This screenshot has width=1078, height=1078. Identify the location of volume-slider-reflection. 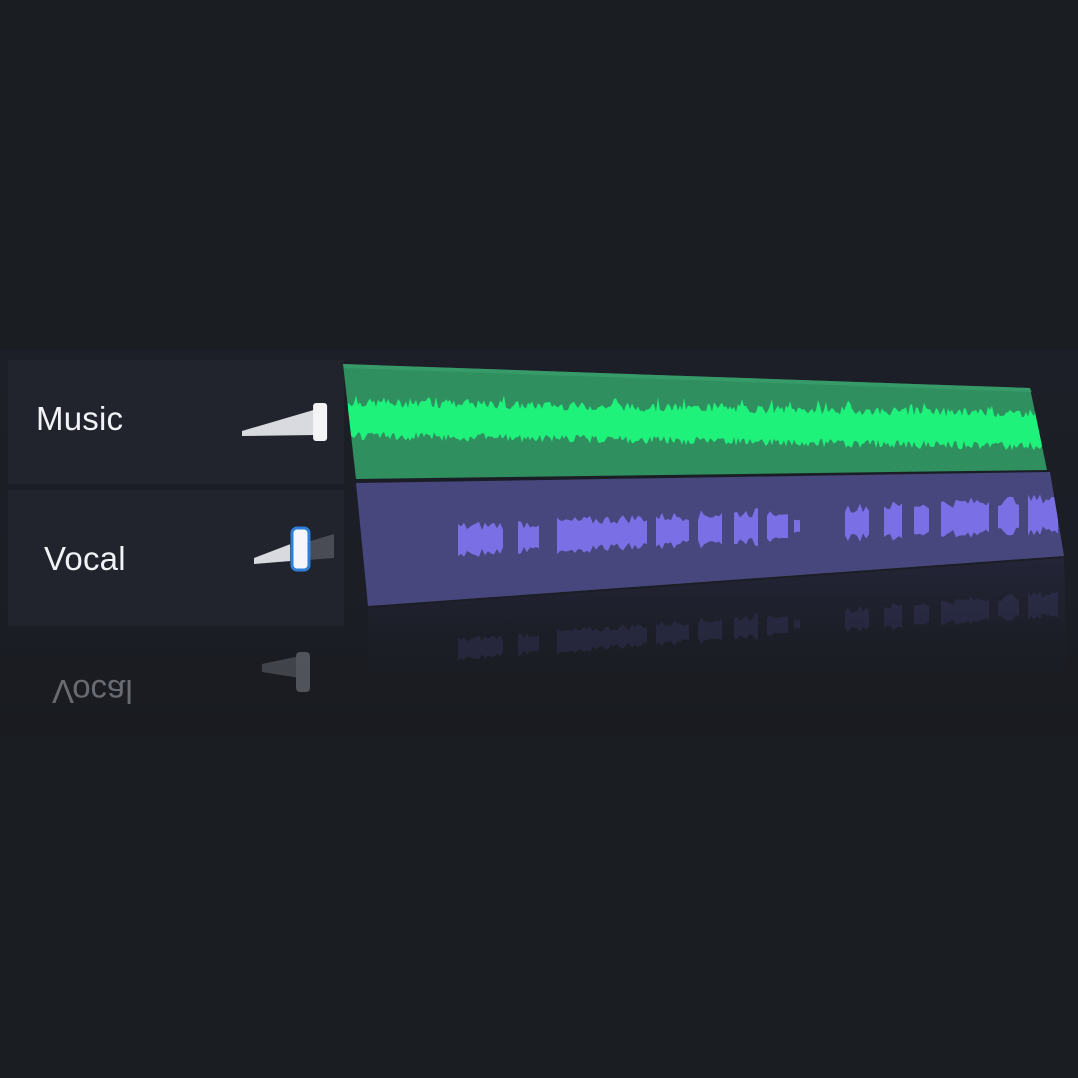
(286, 672).